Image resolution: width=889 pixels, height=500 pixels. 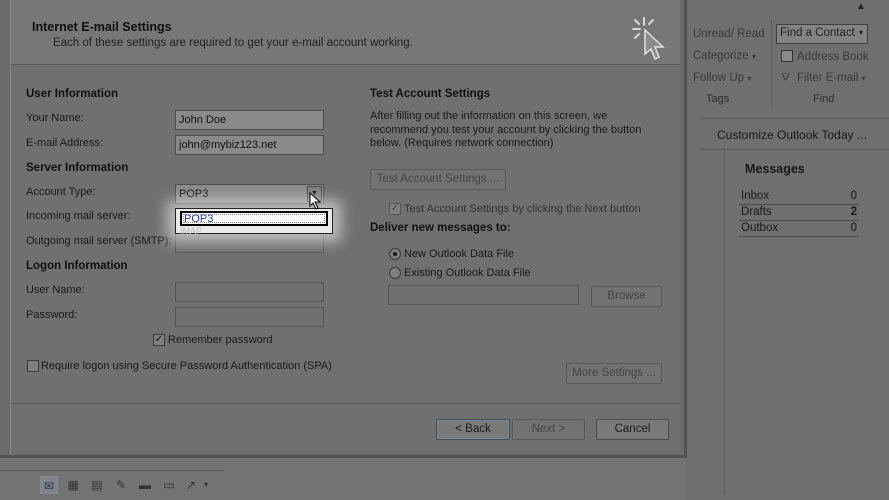 I want to click on spa-checkbox, so click(x=33, y=366).